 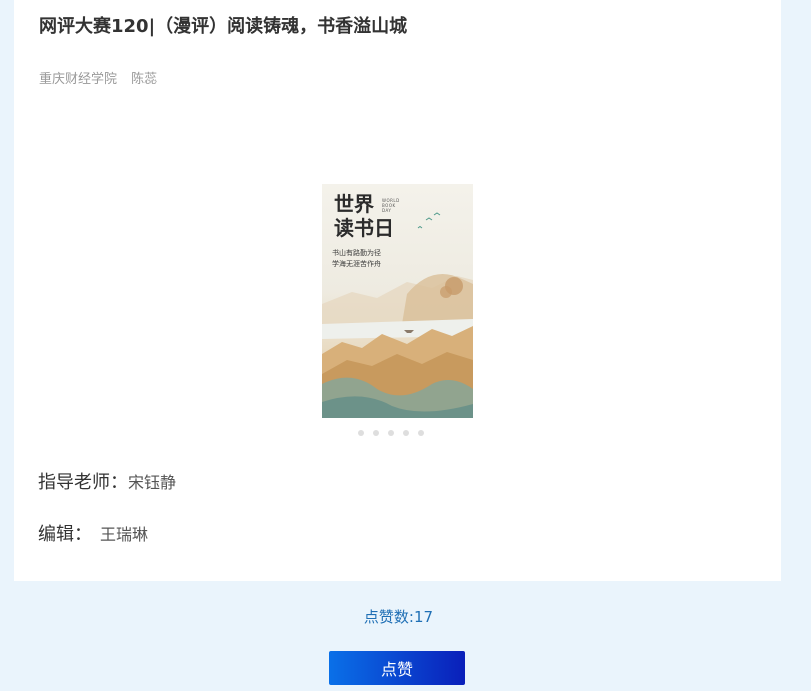 I want to click on article-meta: 重庆财经学院 陈蕊, so click(x=98, y=77).